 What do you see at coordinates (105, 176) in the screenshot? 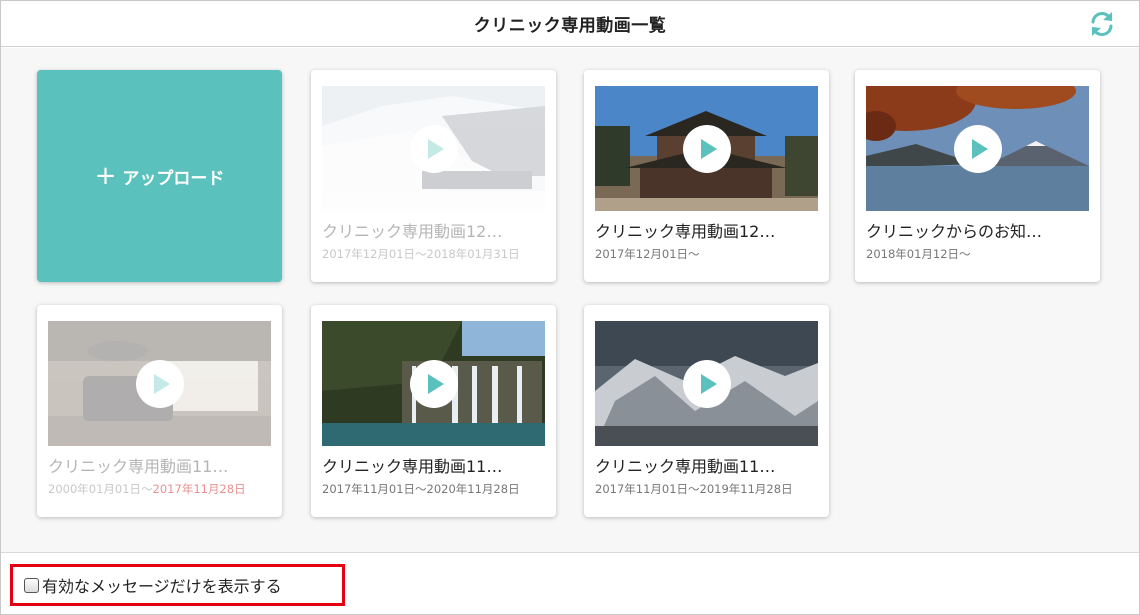
I see `plus-icon: +` at bounding box center [105, 176].